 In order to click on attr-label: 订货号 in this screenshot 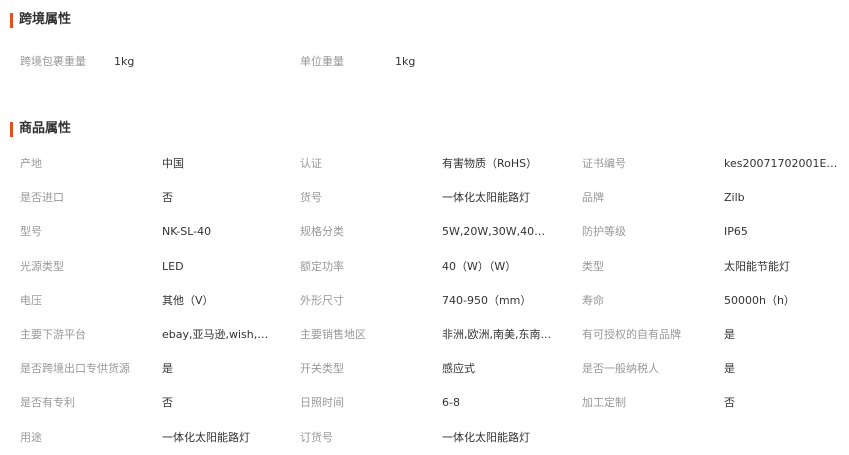, I will do `click(316, 437)`.